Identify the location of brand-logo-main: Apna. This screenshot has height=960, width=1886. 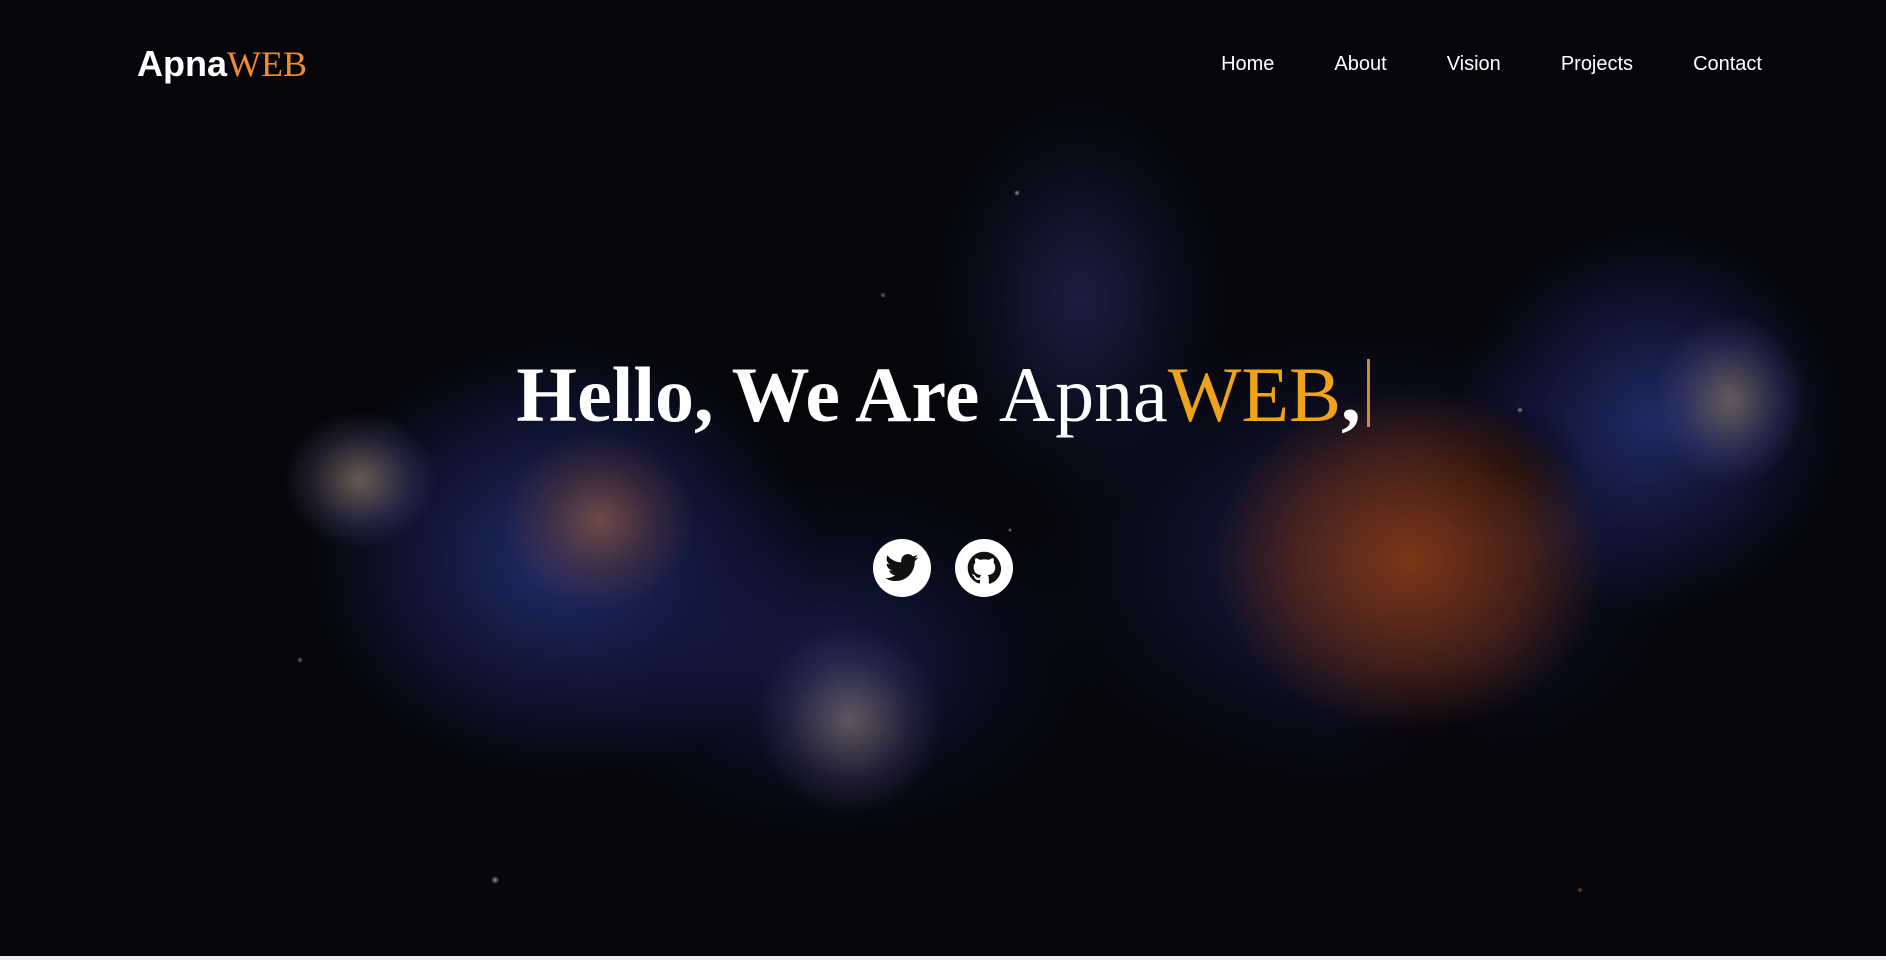
(182, 63).